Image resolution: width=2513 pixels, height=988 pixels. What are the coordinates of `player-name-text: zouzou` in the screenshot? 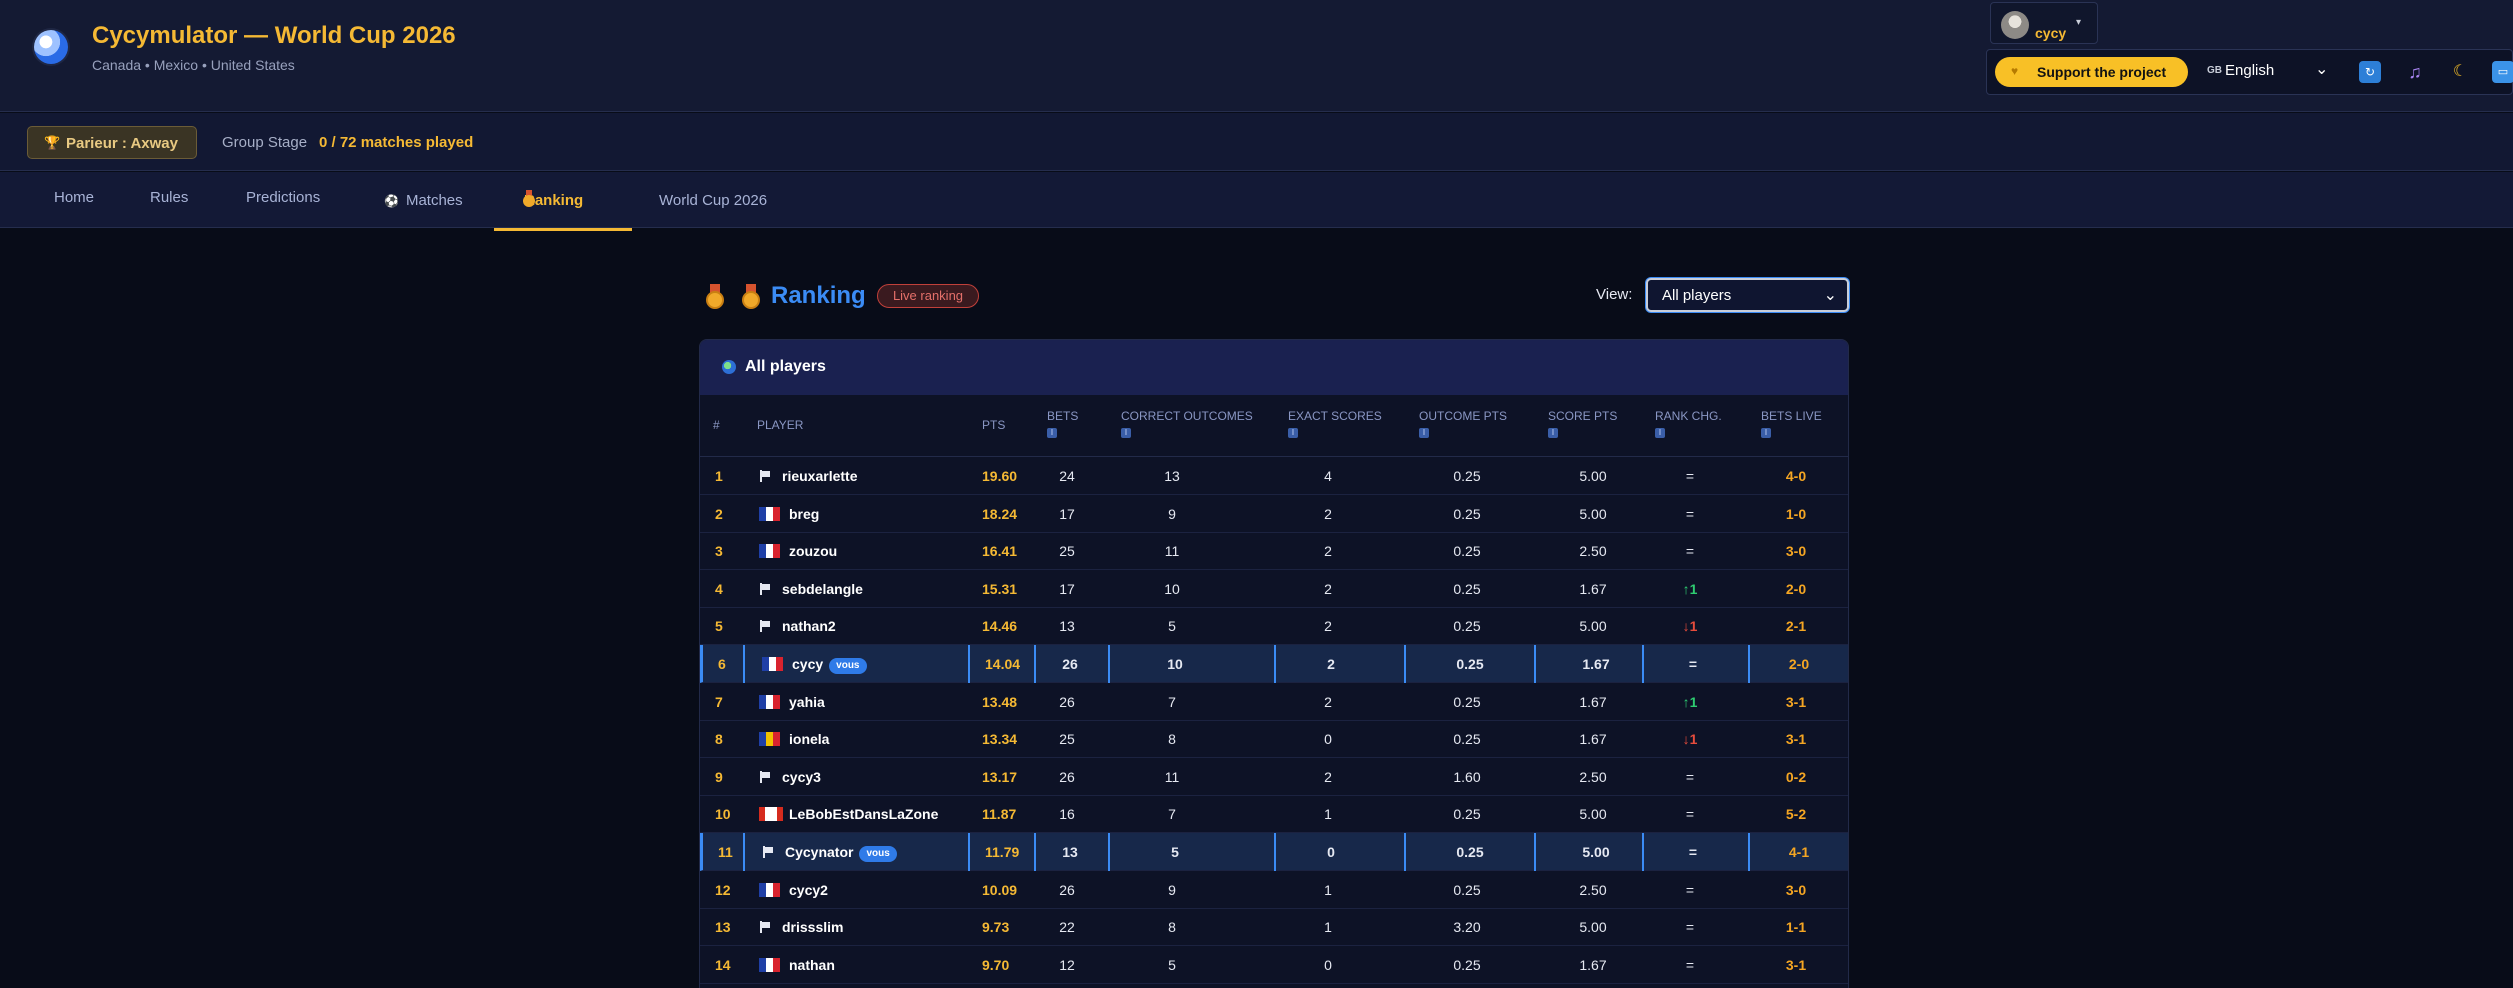 It's located at (813, 551).